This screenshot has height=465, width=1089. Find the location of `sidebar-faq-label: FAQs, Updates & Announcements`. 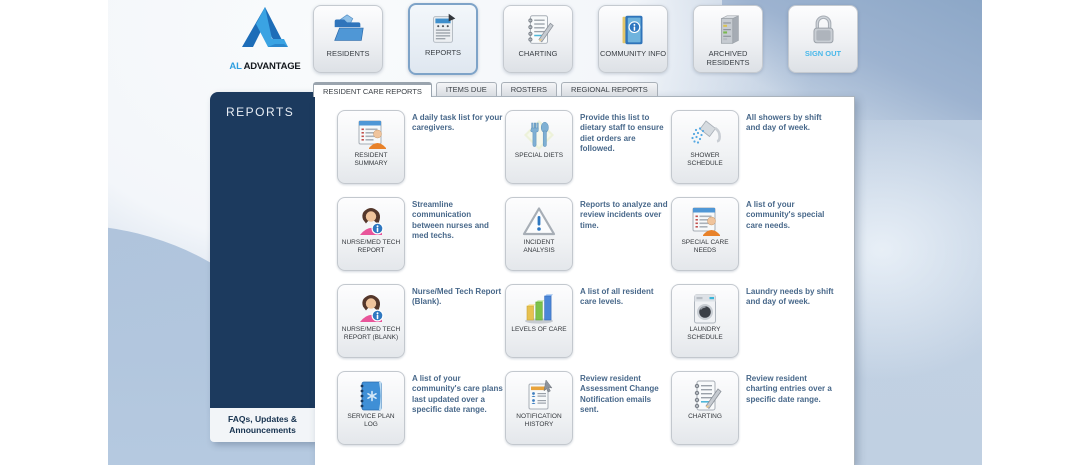

sidebar-faq-label: FAQs, Updates & Announcements is located at coordinates (262, 424).